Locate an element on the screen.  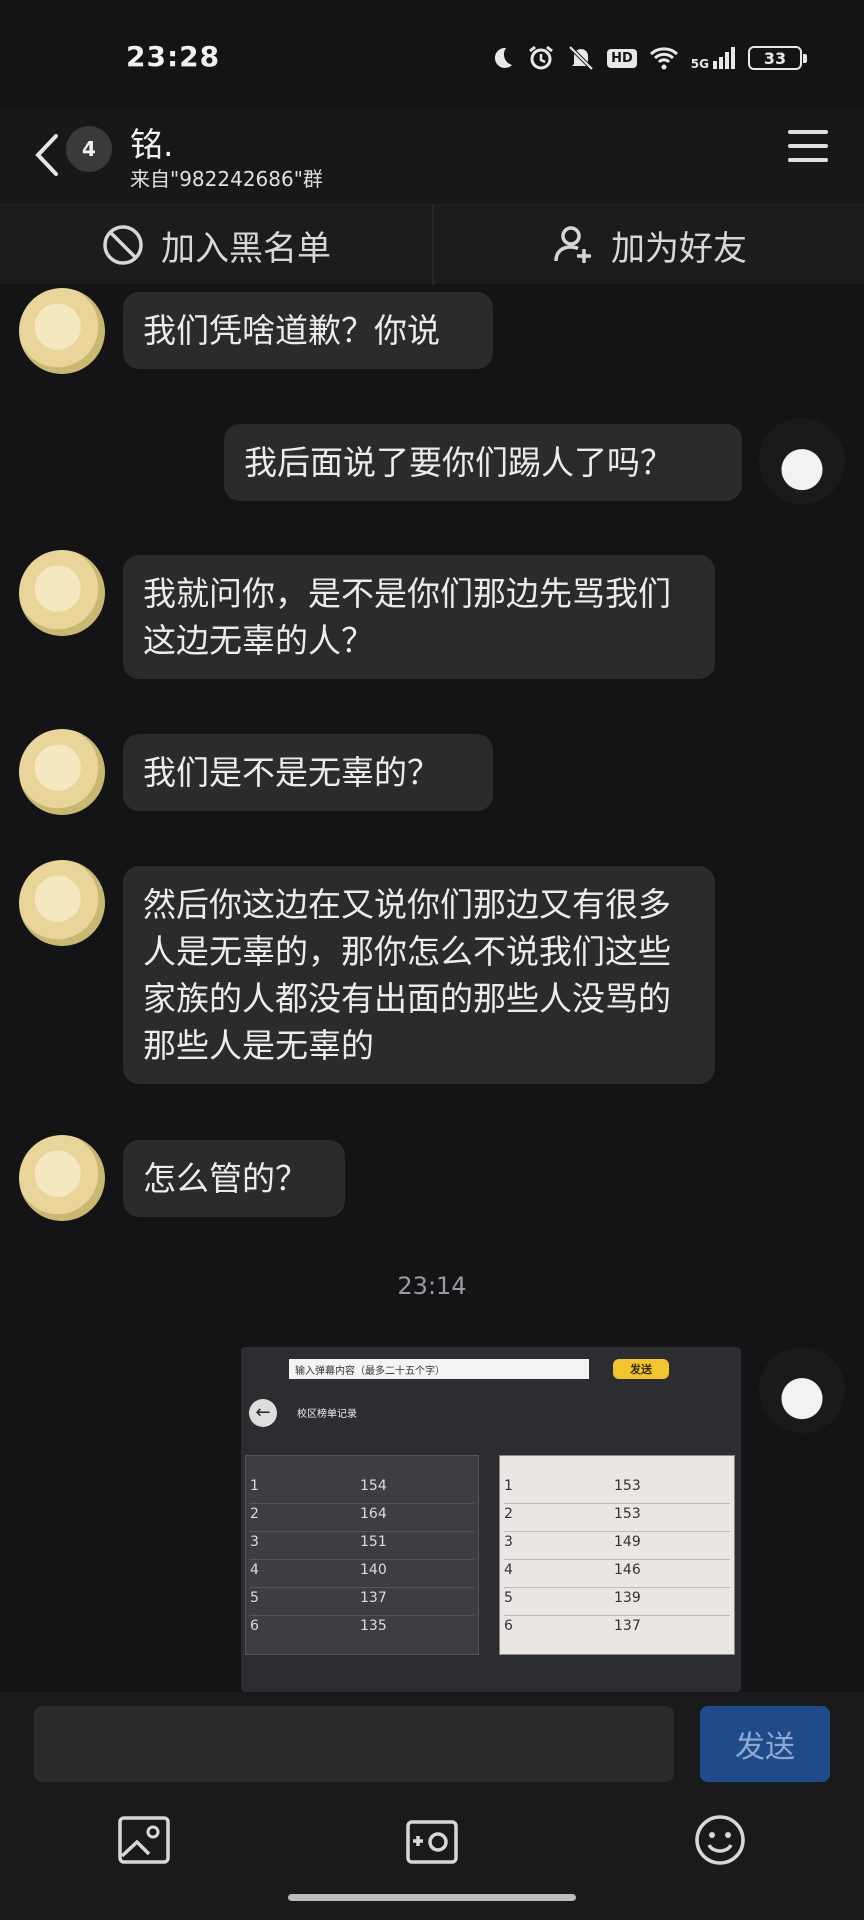
add-friend-icon is located at coordinates (572, 244).